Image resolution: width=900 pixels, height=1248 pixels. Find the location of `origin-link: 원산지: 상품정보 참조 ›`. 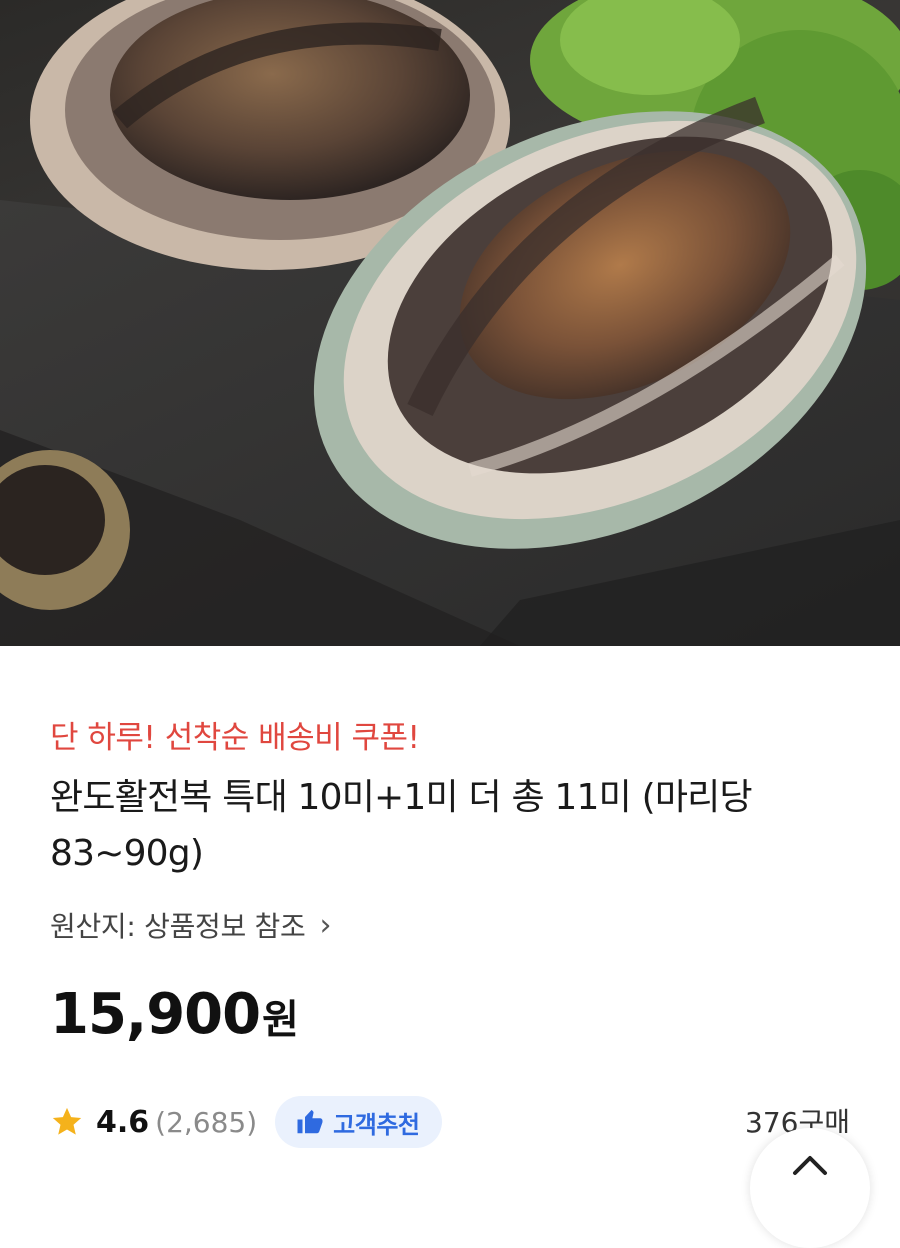

origin-link: 원산지: 상품정보 참조 › is located at coordinates (190, 925).